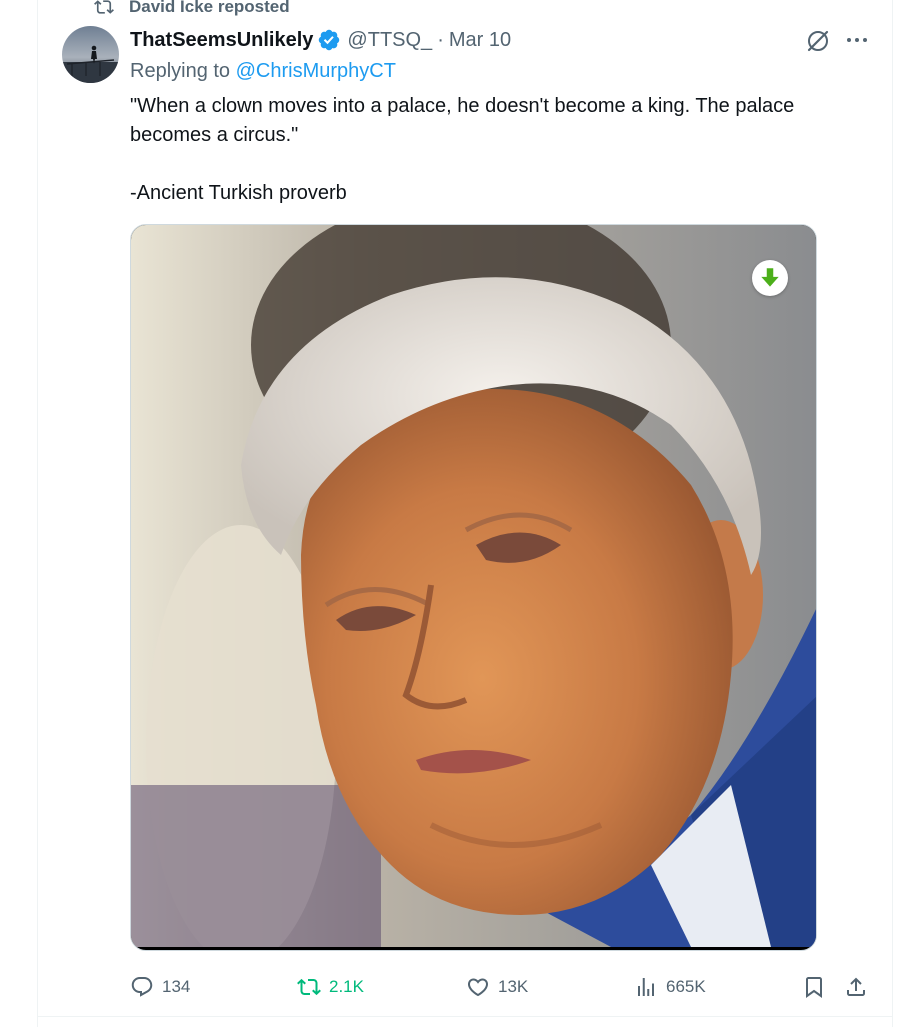 Image resolution: width=897 pixels, height=1027 pixels. What do you see at coordinates (478, 987) in the screenshot?
I see `heart-icon` at bounding box center [478, 987].